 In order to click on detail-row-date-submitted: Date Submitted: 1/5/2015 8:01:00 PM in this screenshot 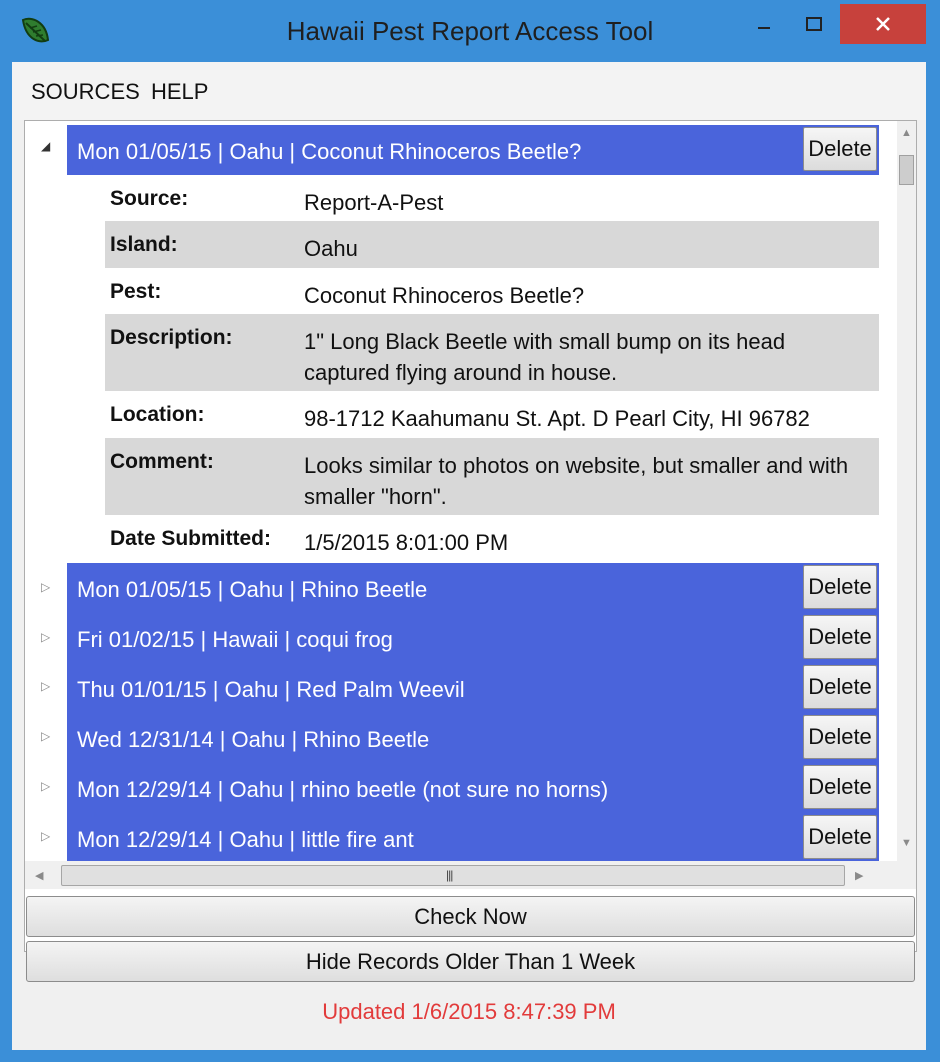, I will do `click(492, 538)`.